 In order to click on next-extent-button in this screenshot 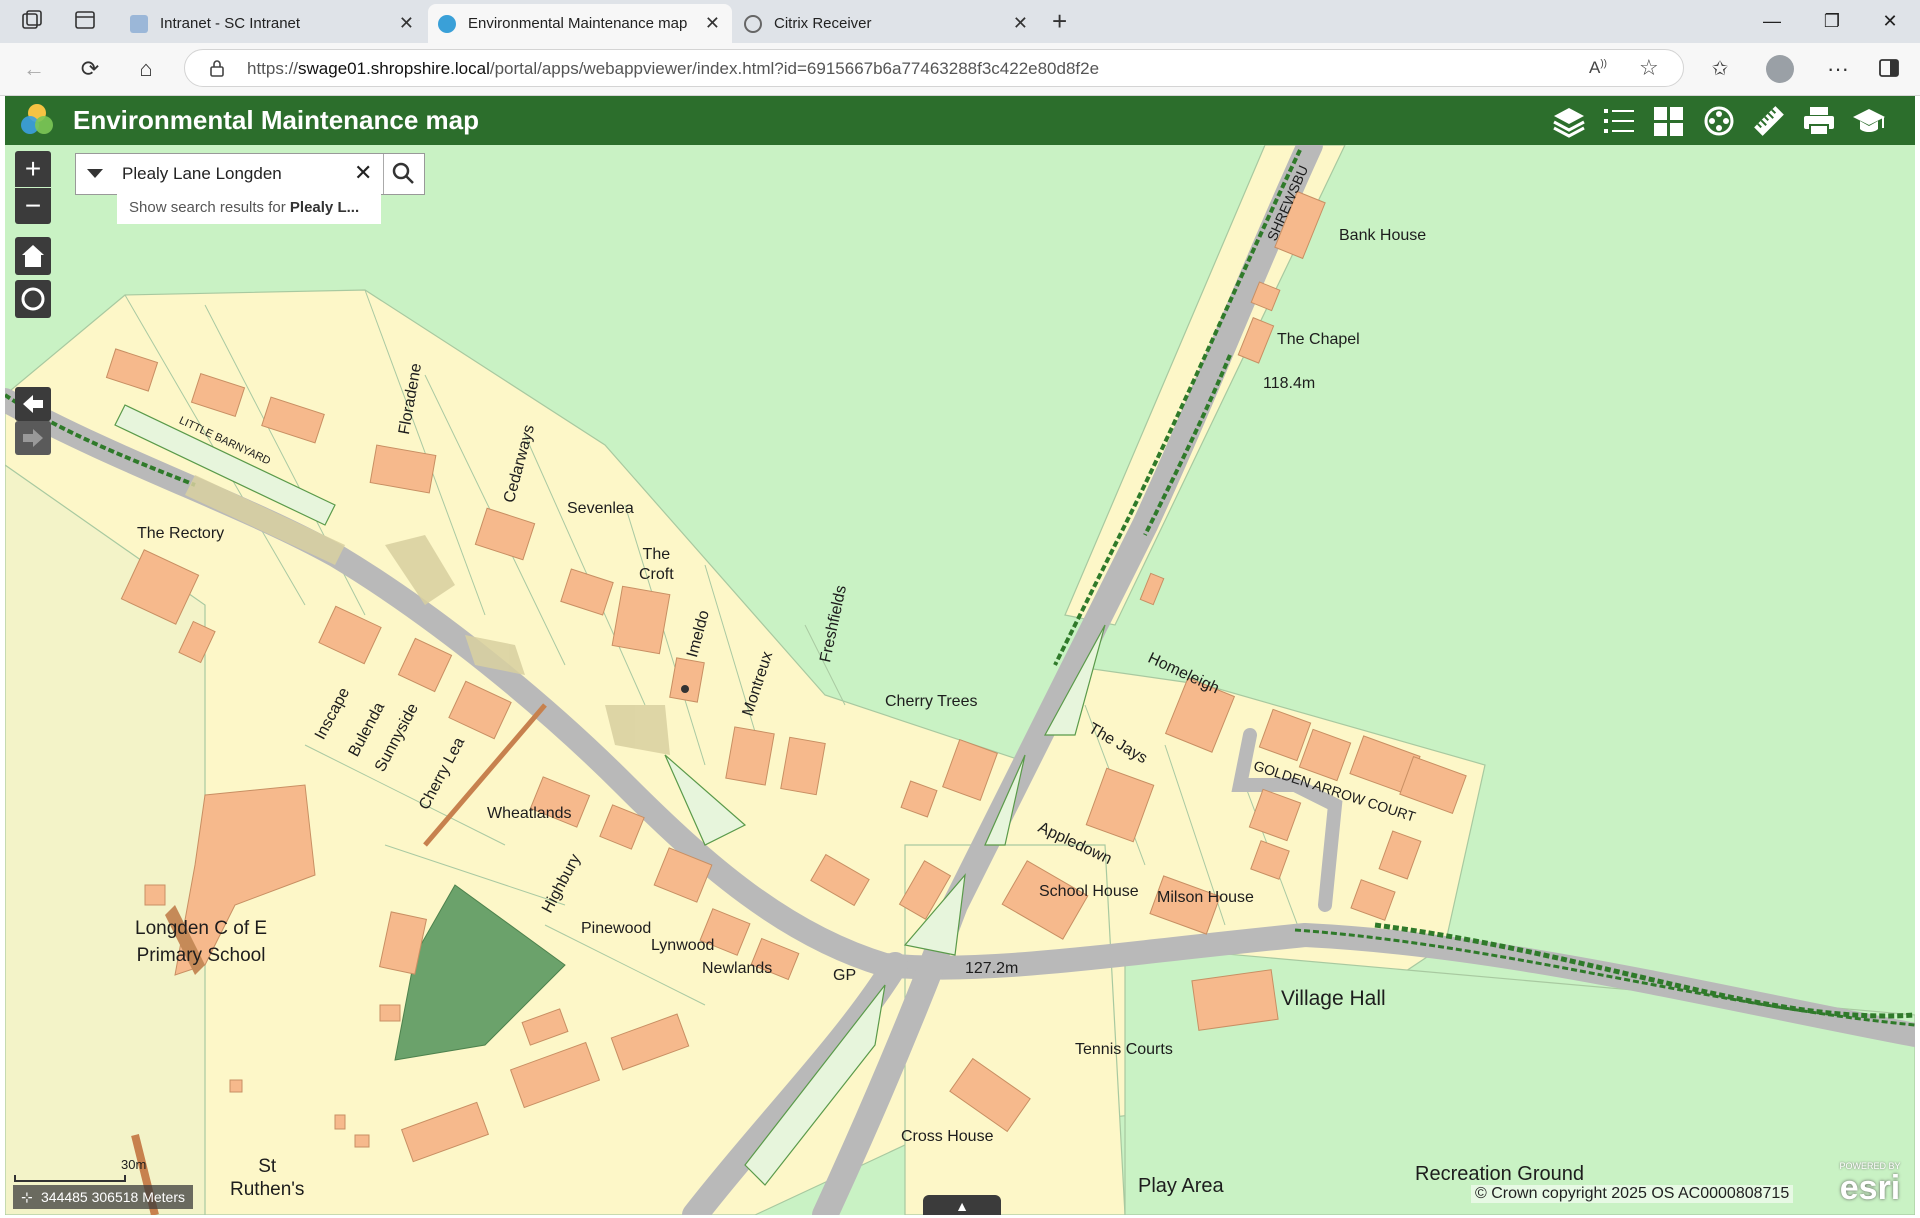, I will do `click(33, 438)`.